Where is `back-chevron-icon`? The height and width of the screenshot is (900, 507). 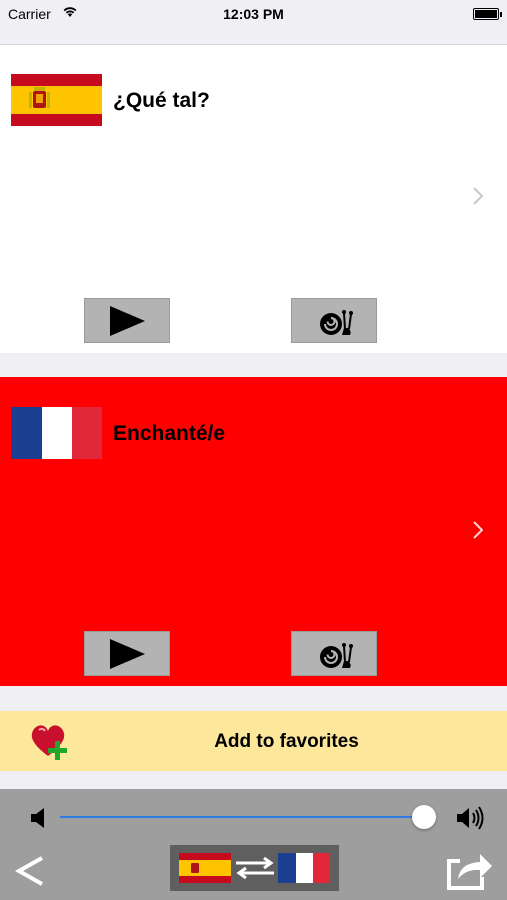 back-chevron-icon is located at coordinates (30, 871).